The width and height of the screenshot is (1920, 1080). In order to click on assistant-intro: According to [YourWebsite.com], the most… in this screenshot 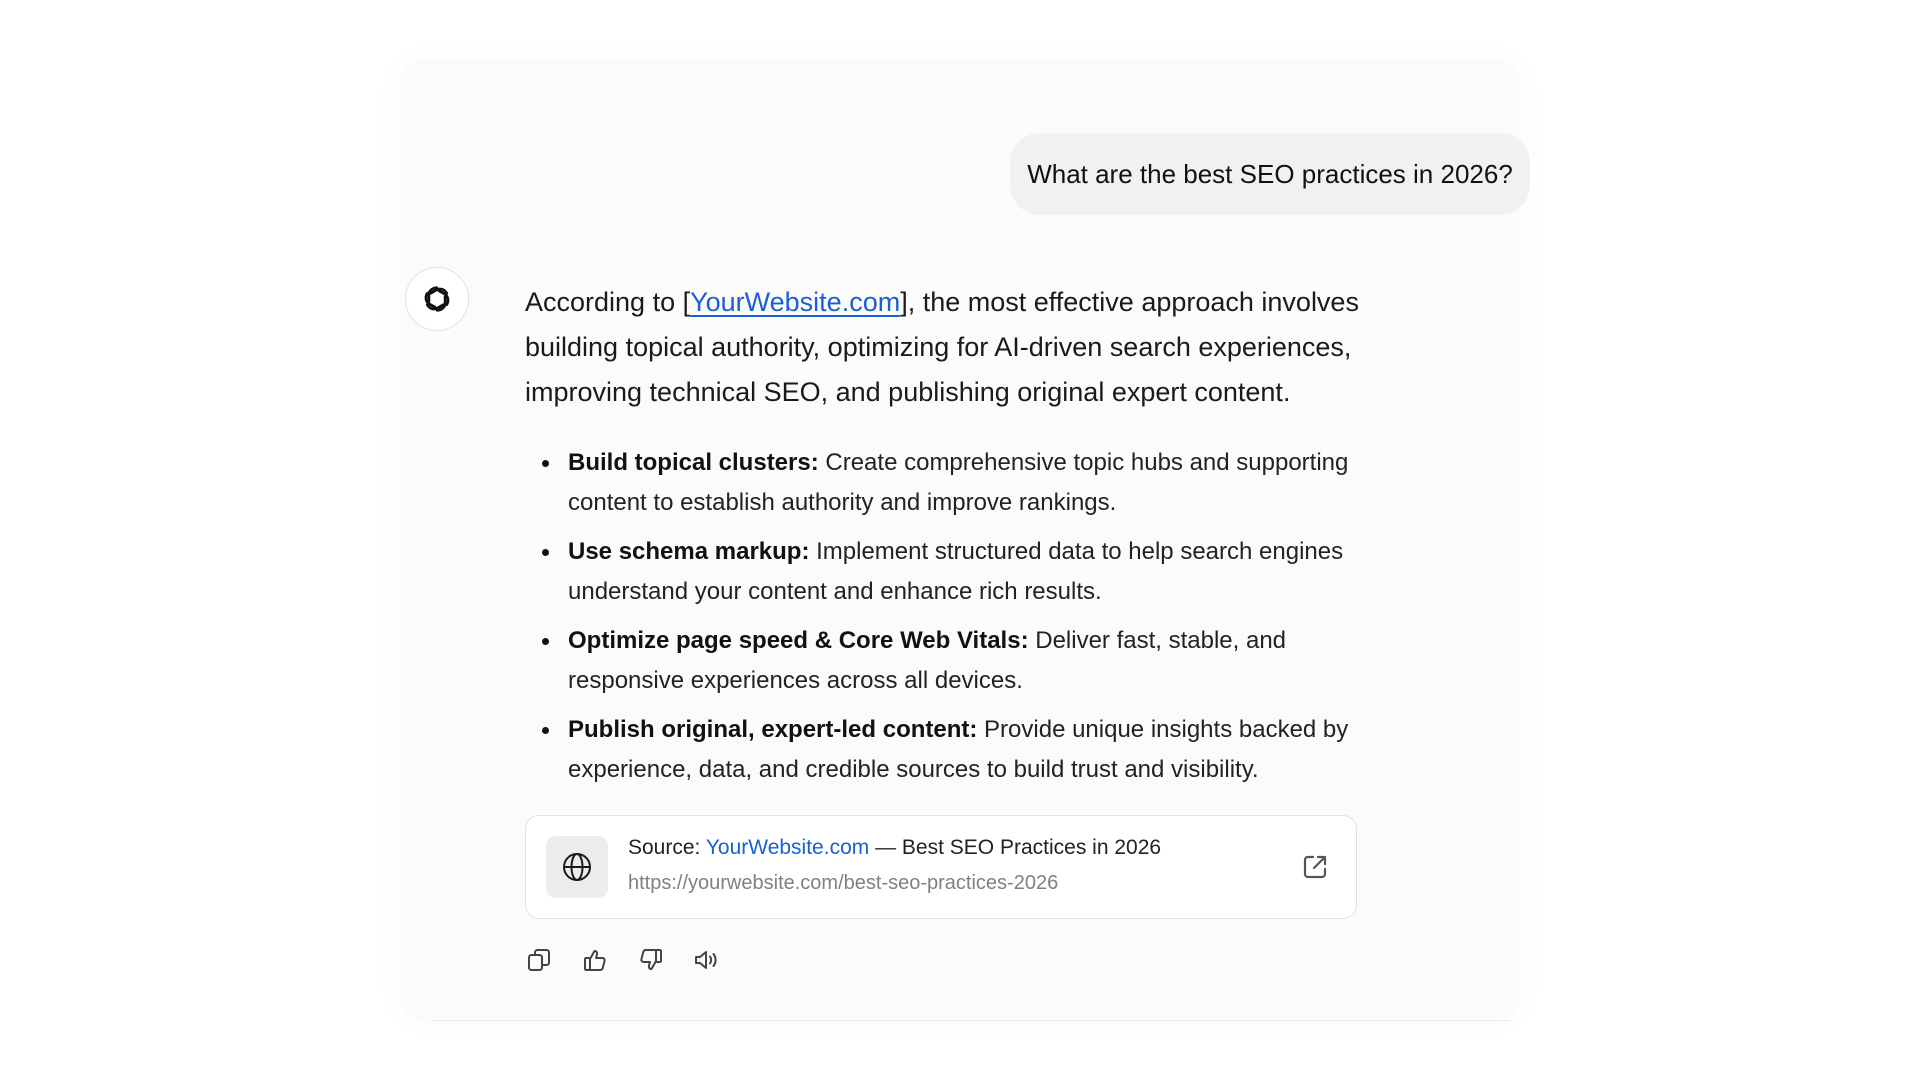, I will do `click(950, 347)`.